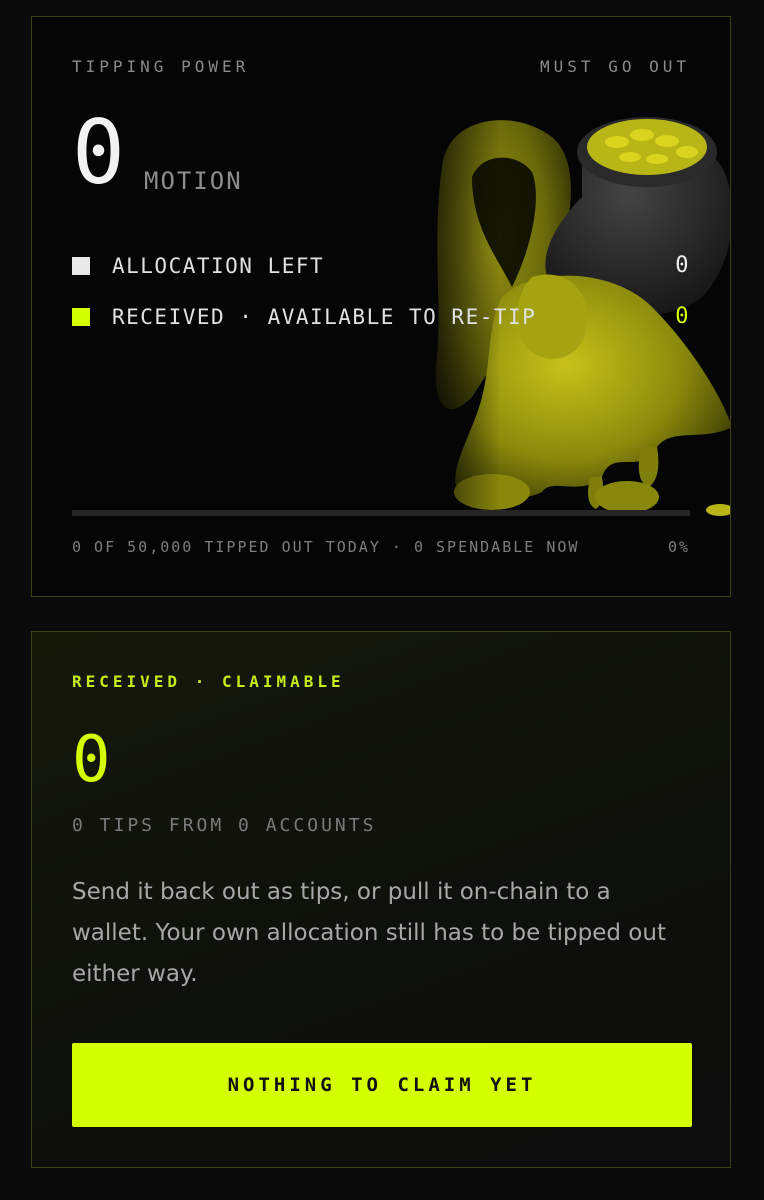 The image size is (764, 1200). Describe the element at coordinates (193, 181) in the screenshot. I see `tipping-power-unit: MOTION` at that location.